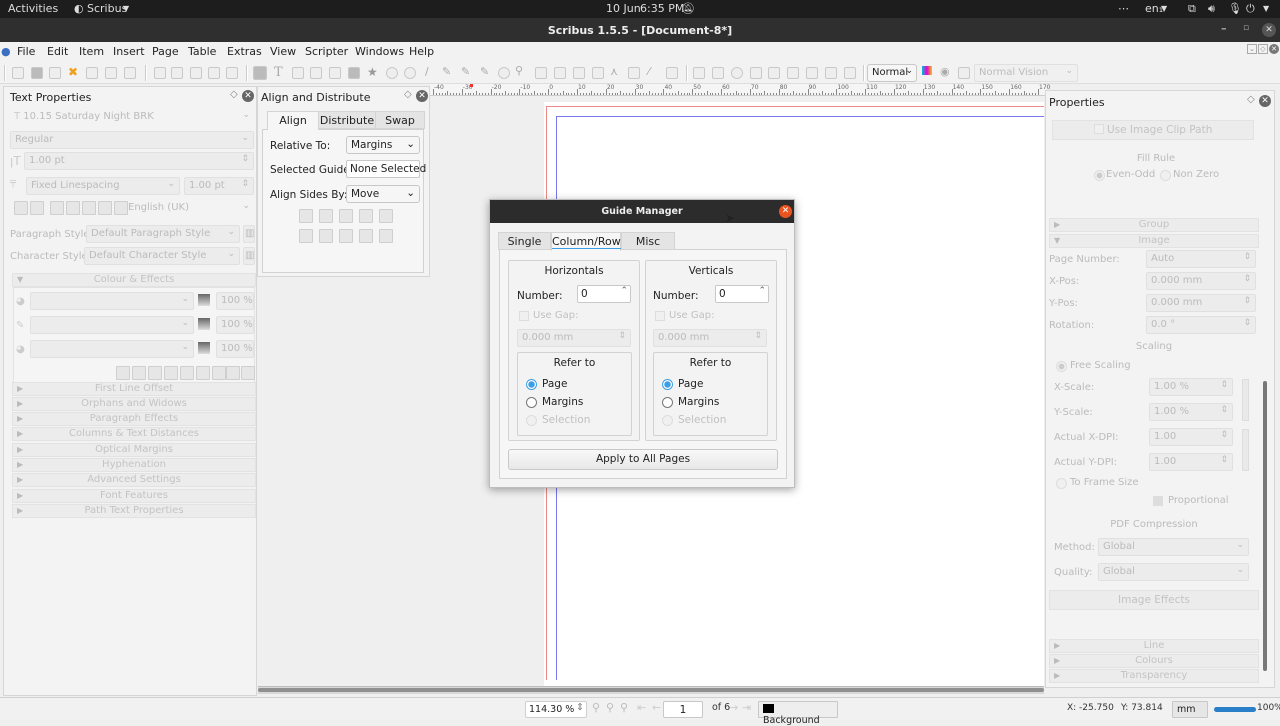  I want to click on zoom-tool-icon: ⚲, so click(519, 70).